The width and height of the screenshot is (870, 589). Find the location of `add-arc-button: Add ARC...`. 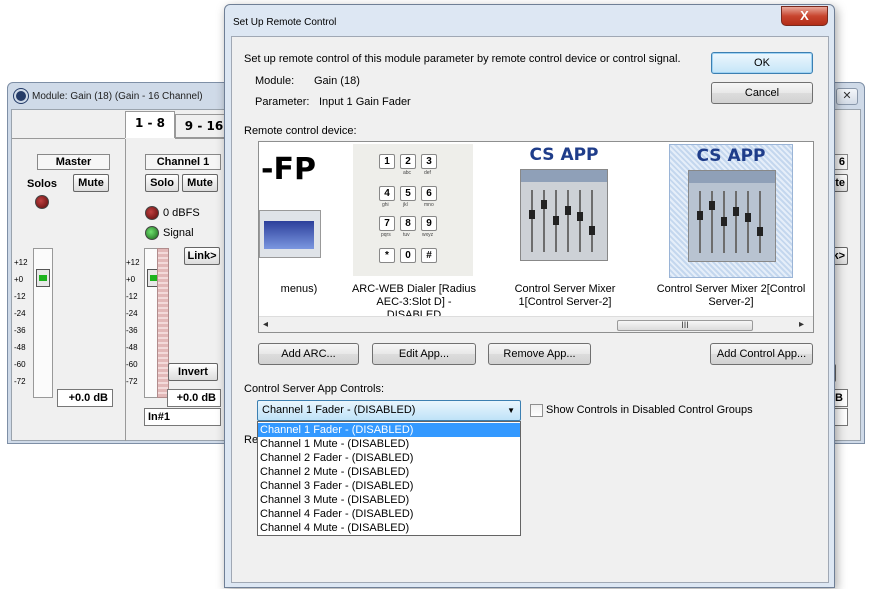

add-arc-button: Add ARC... is located at coordinates (308, 354).